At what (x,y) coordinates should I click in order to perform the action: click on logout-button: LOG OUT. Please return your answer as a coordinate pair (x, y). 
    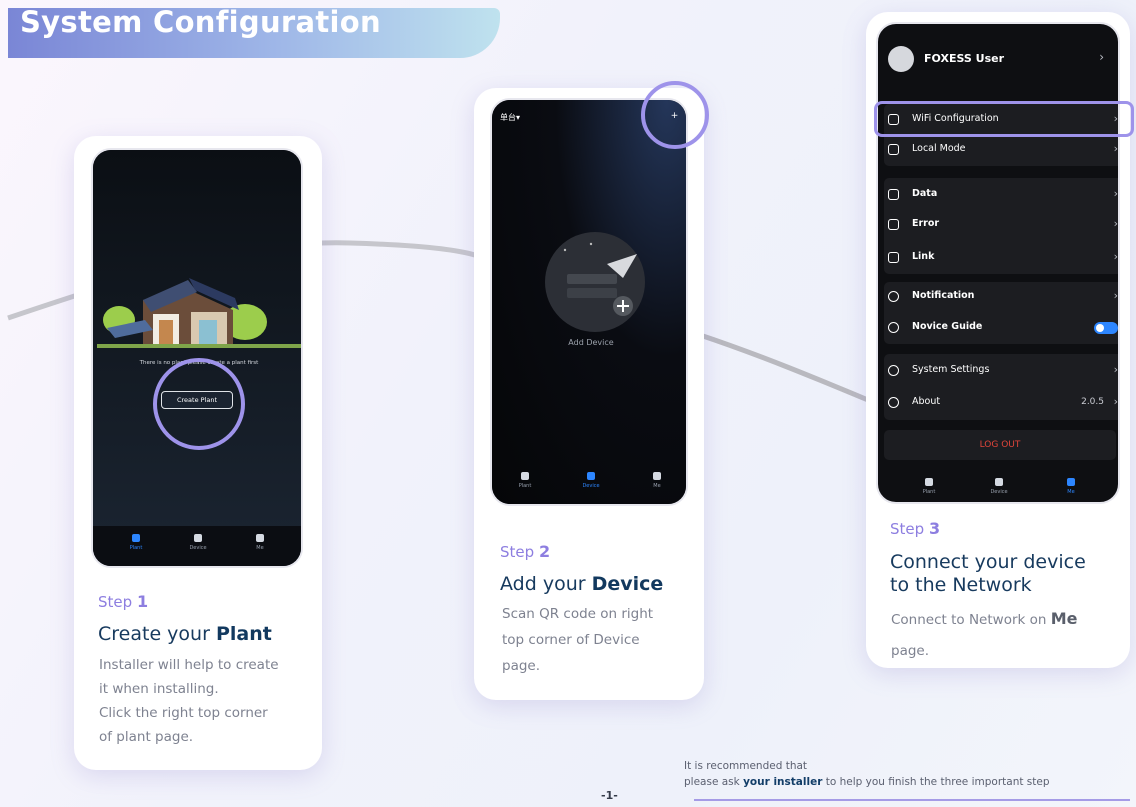
    Looking at the image, I should click on (1000, 445).